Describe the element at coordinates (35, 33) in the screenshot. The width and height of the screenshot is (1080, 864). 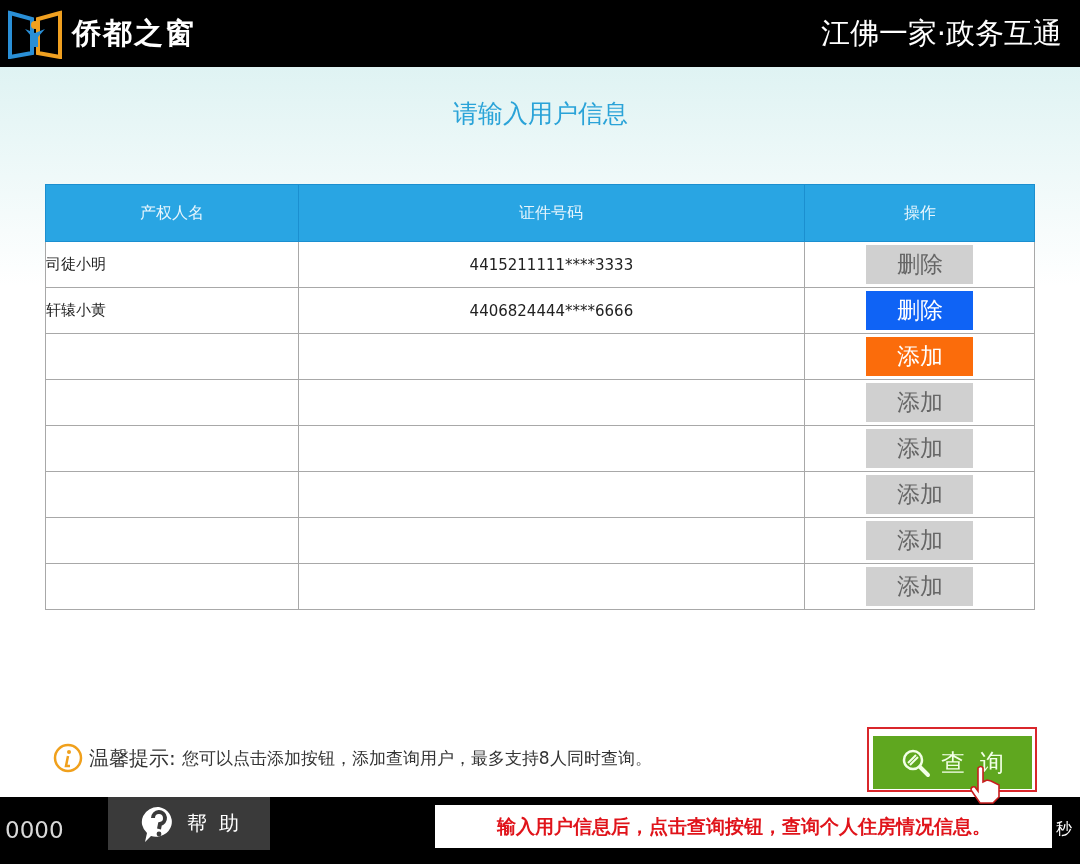
I see `logo-icon` at that location.